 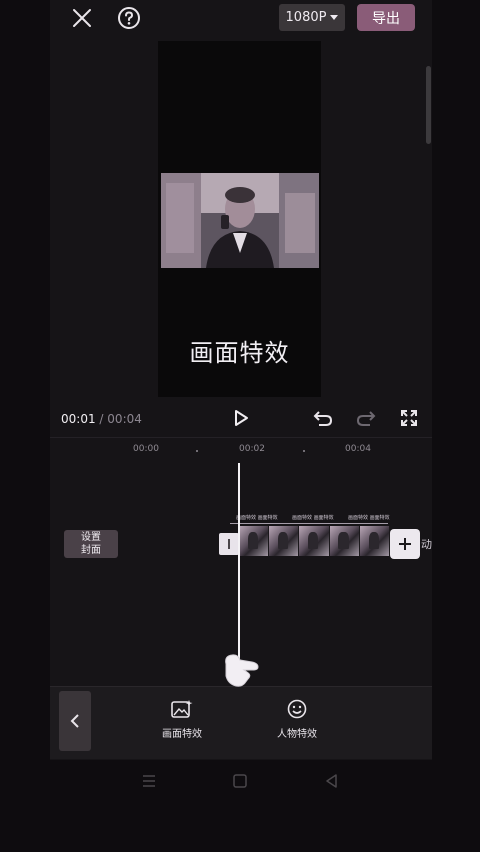 What do you see at coordinates (426, 544) in the screenshot?
I see `clip-label-peek: 动` at bounding box center [426, 544].